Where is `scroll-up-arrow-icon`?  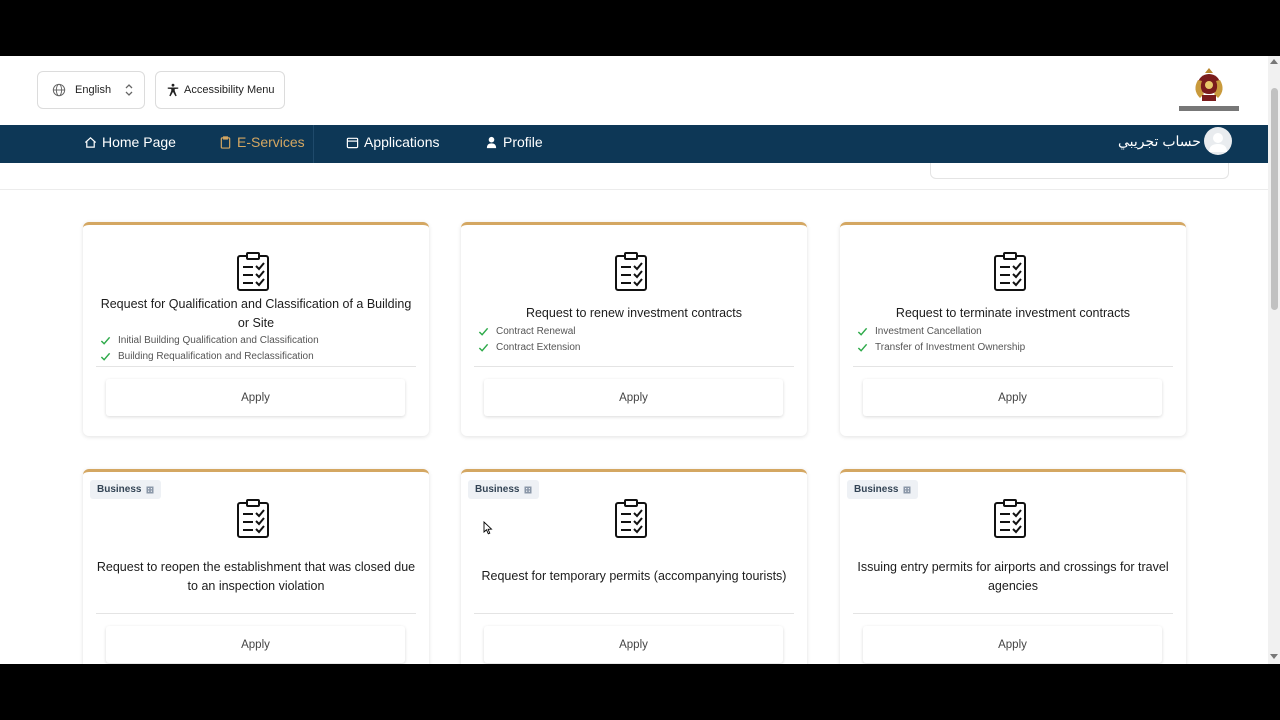 scroll-up-arrow-icon is located at coordinates (1274, 61).